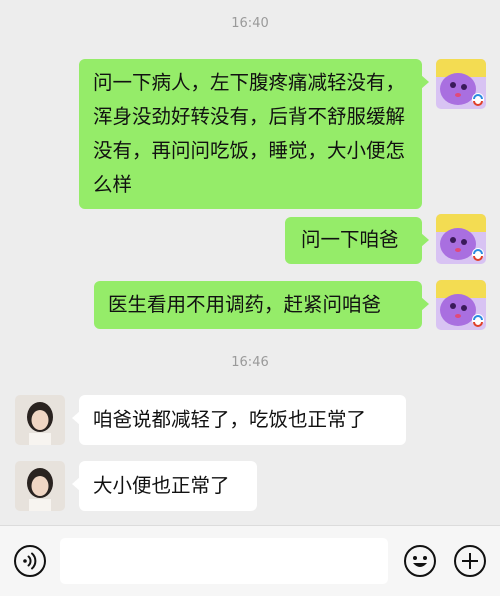  Describe the element at coordinates (250, 362) in the screenshot. I see `timestamp: 16:46` at that location.